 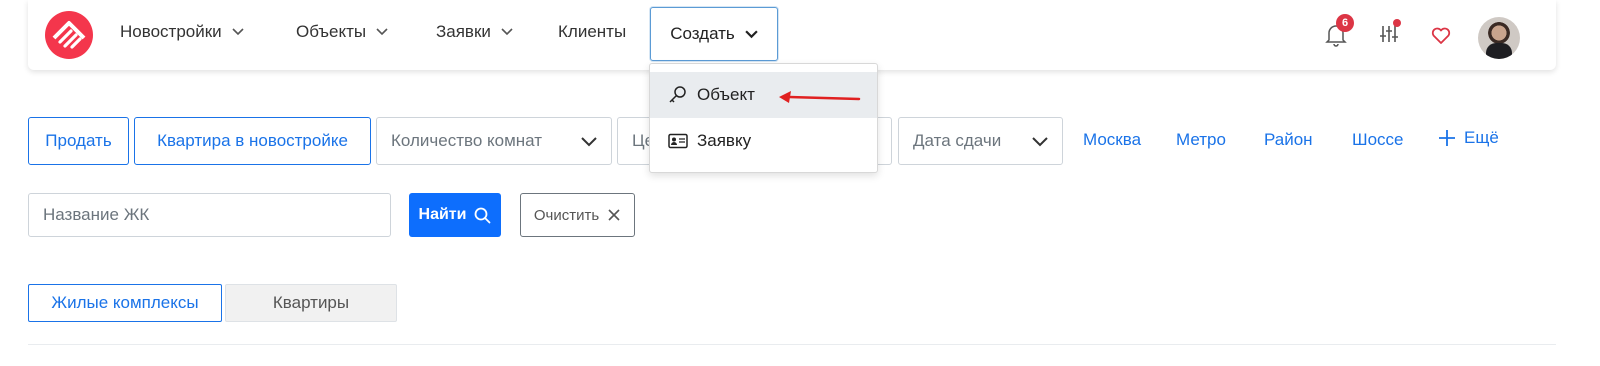 What do you see at coordinates (78, 141) in the screenshot?
I see `deal-type-sell-button: Продать` at bounding box center [78, 141].